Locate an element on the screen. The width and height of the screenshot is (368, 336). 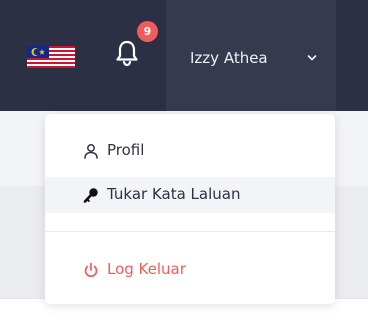
menu-item-label: Profil is located at coordinates (126, 150).